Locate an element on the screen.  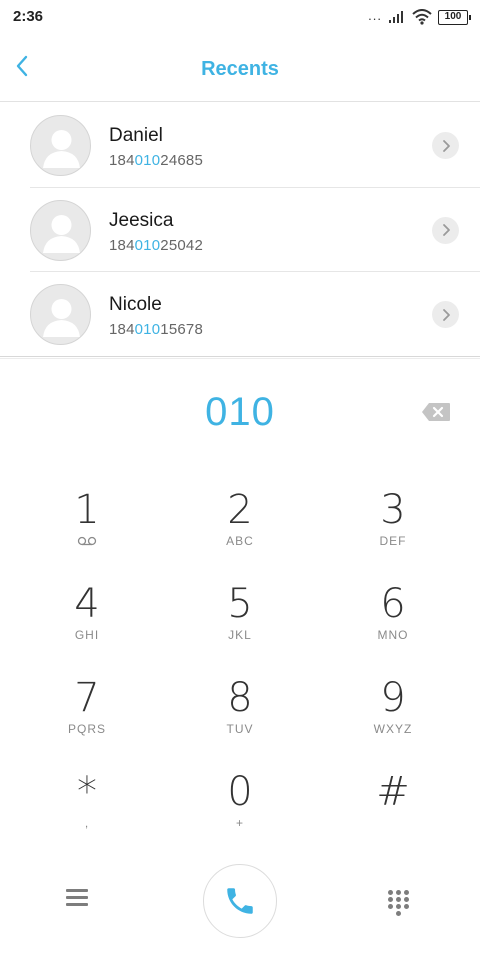
menu-button is located at coordinates (80, 901).